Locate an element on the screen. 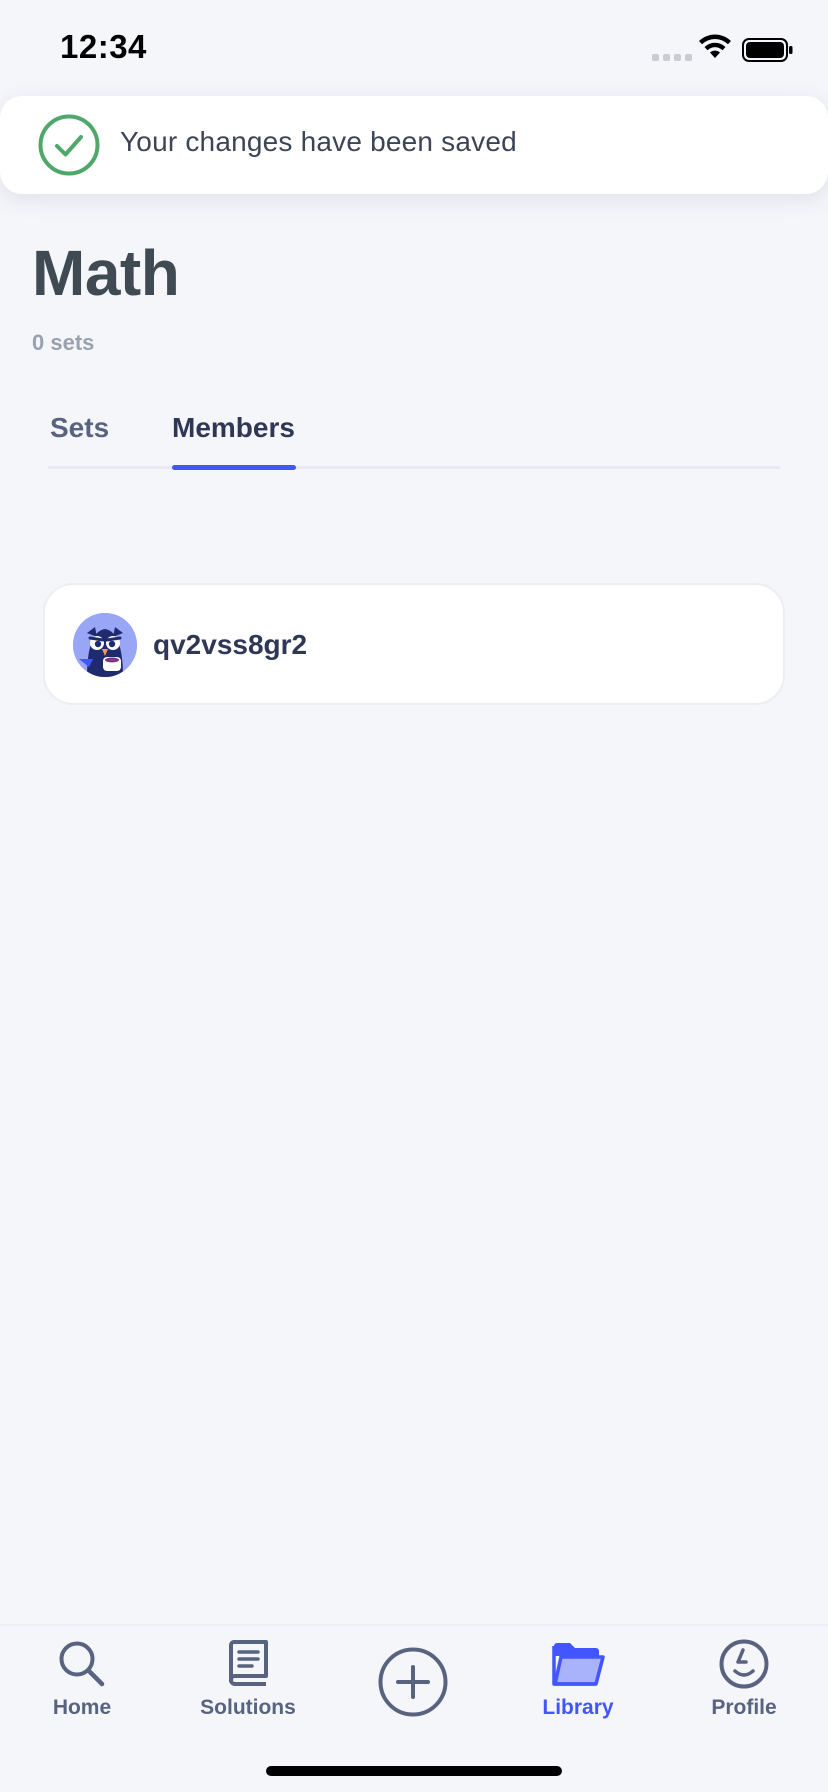 This screenshot has height=1792, width=828. saved-toast: Your changes have been saved is located at coordinates (414, 145).